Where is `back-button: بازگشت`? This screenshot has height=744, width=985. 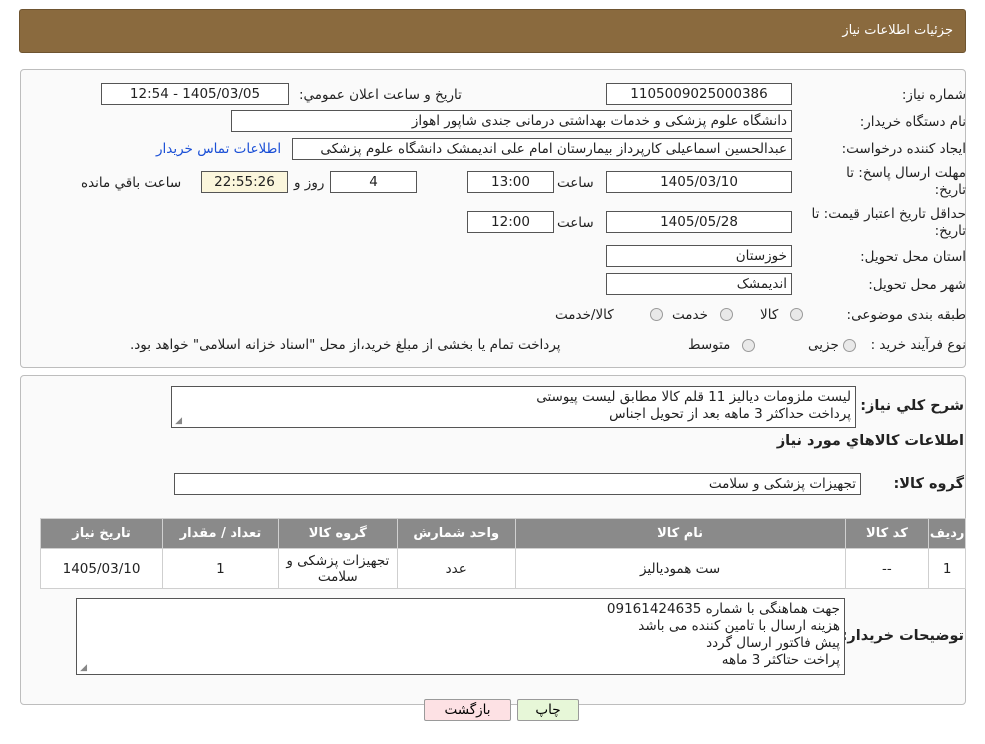
back-button: بازگشت is located at coordinates (467, 710).